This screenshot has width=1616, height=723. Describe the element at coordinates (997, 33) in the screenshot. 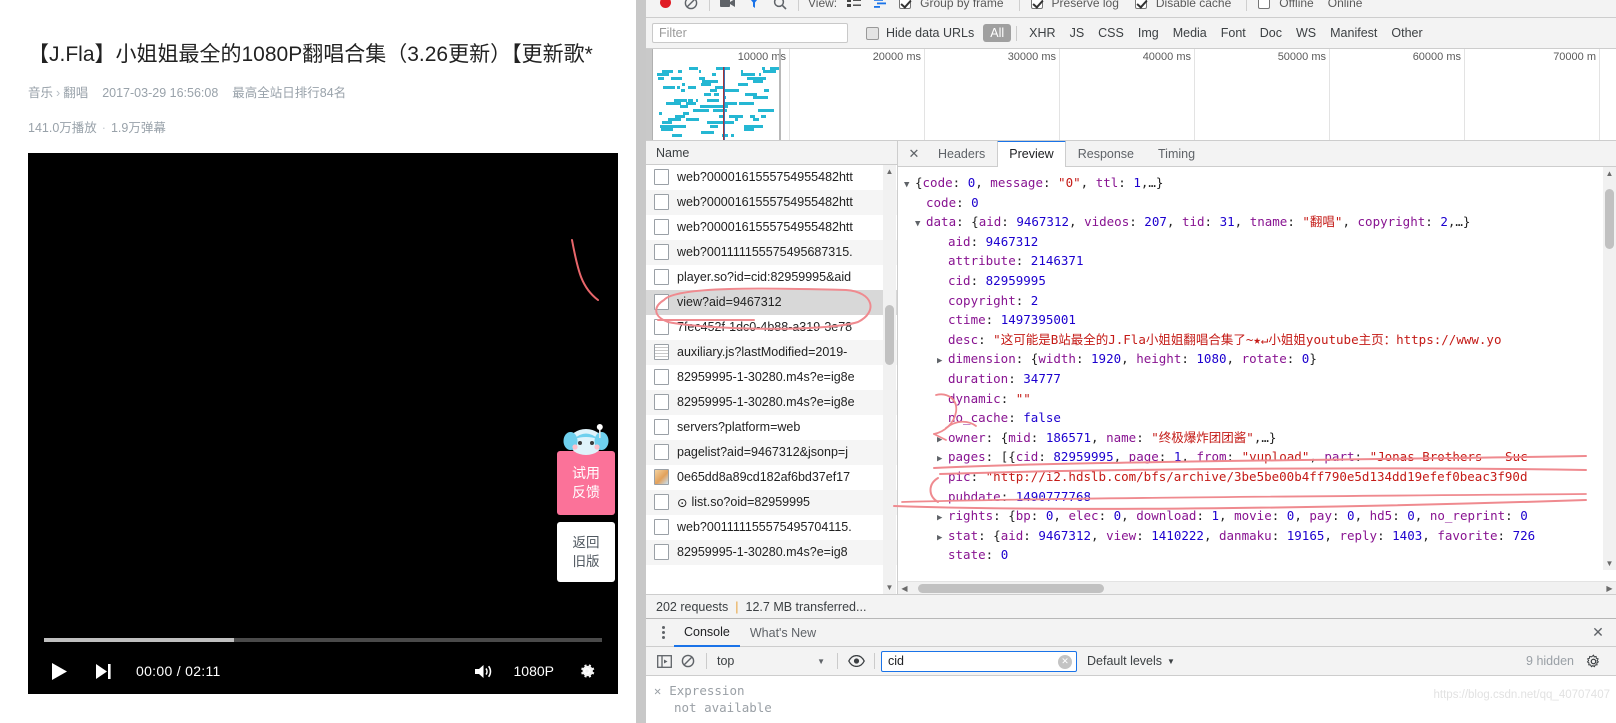

I see `type-filter-all: All` at that location.